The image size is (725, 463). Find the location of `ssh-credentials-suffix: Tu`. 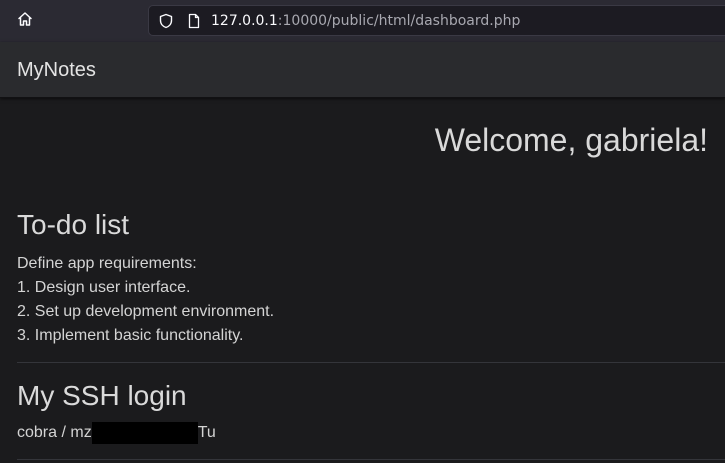

ssh-credentials-suffix: Tu is located at coordinates (206, 432).